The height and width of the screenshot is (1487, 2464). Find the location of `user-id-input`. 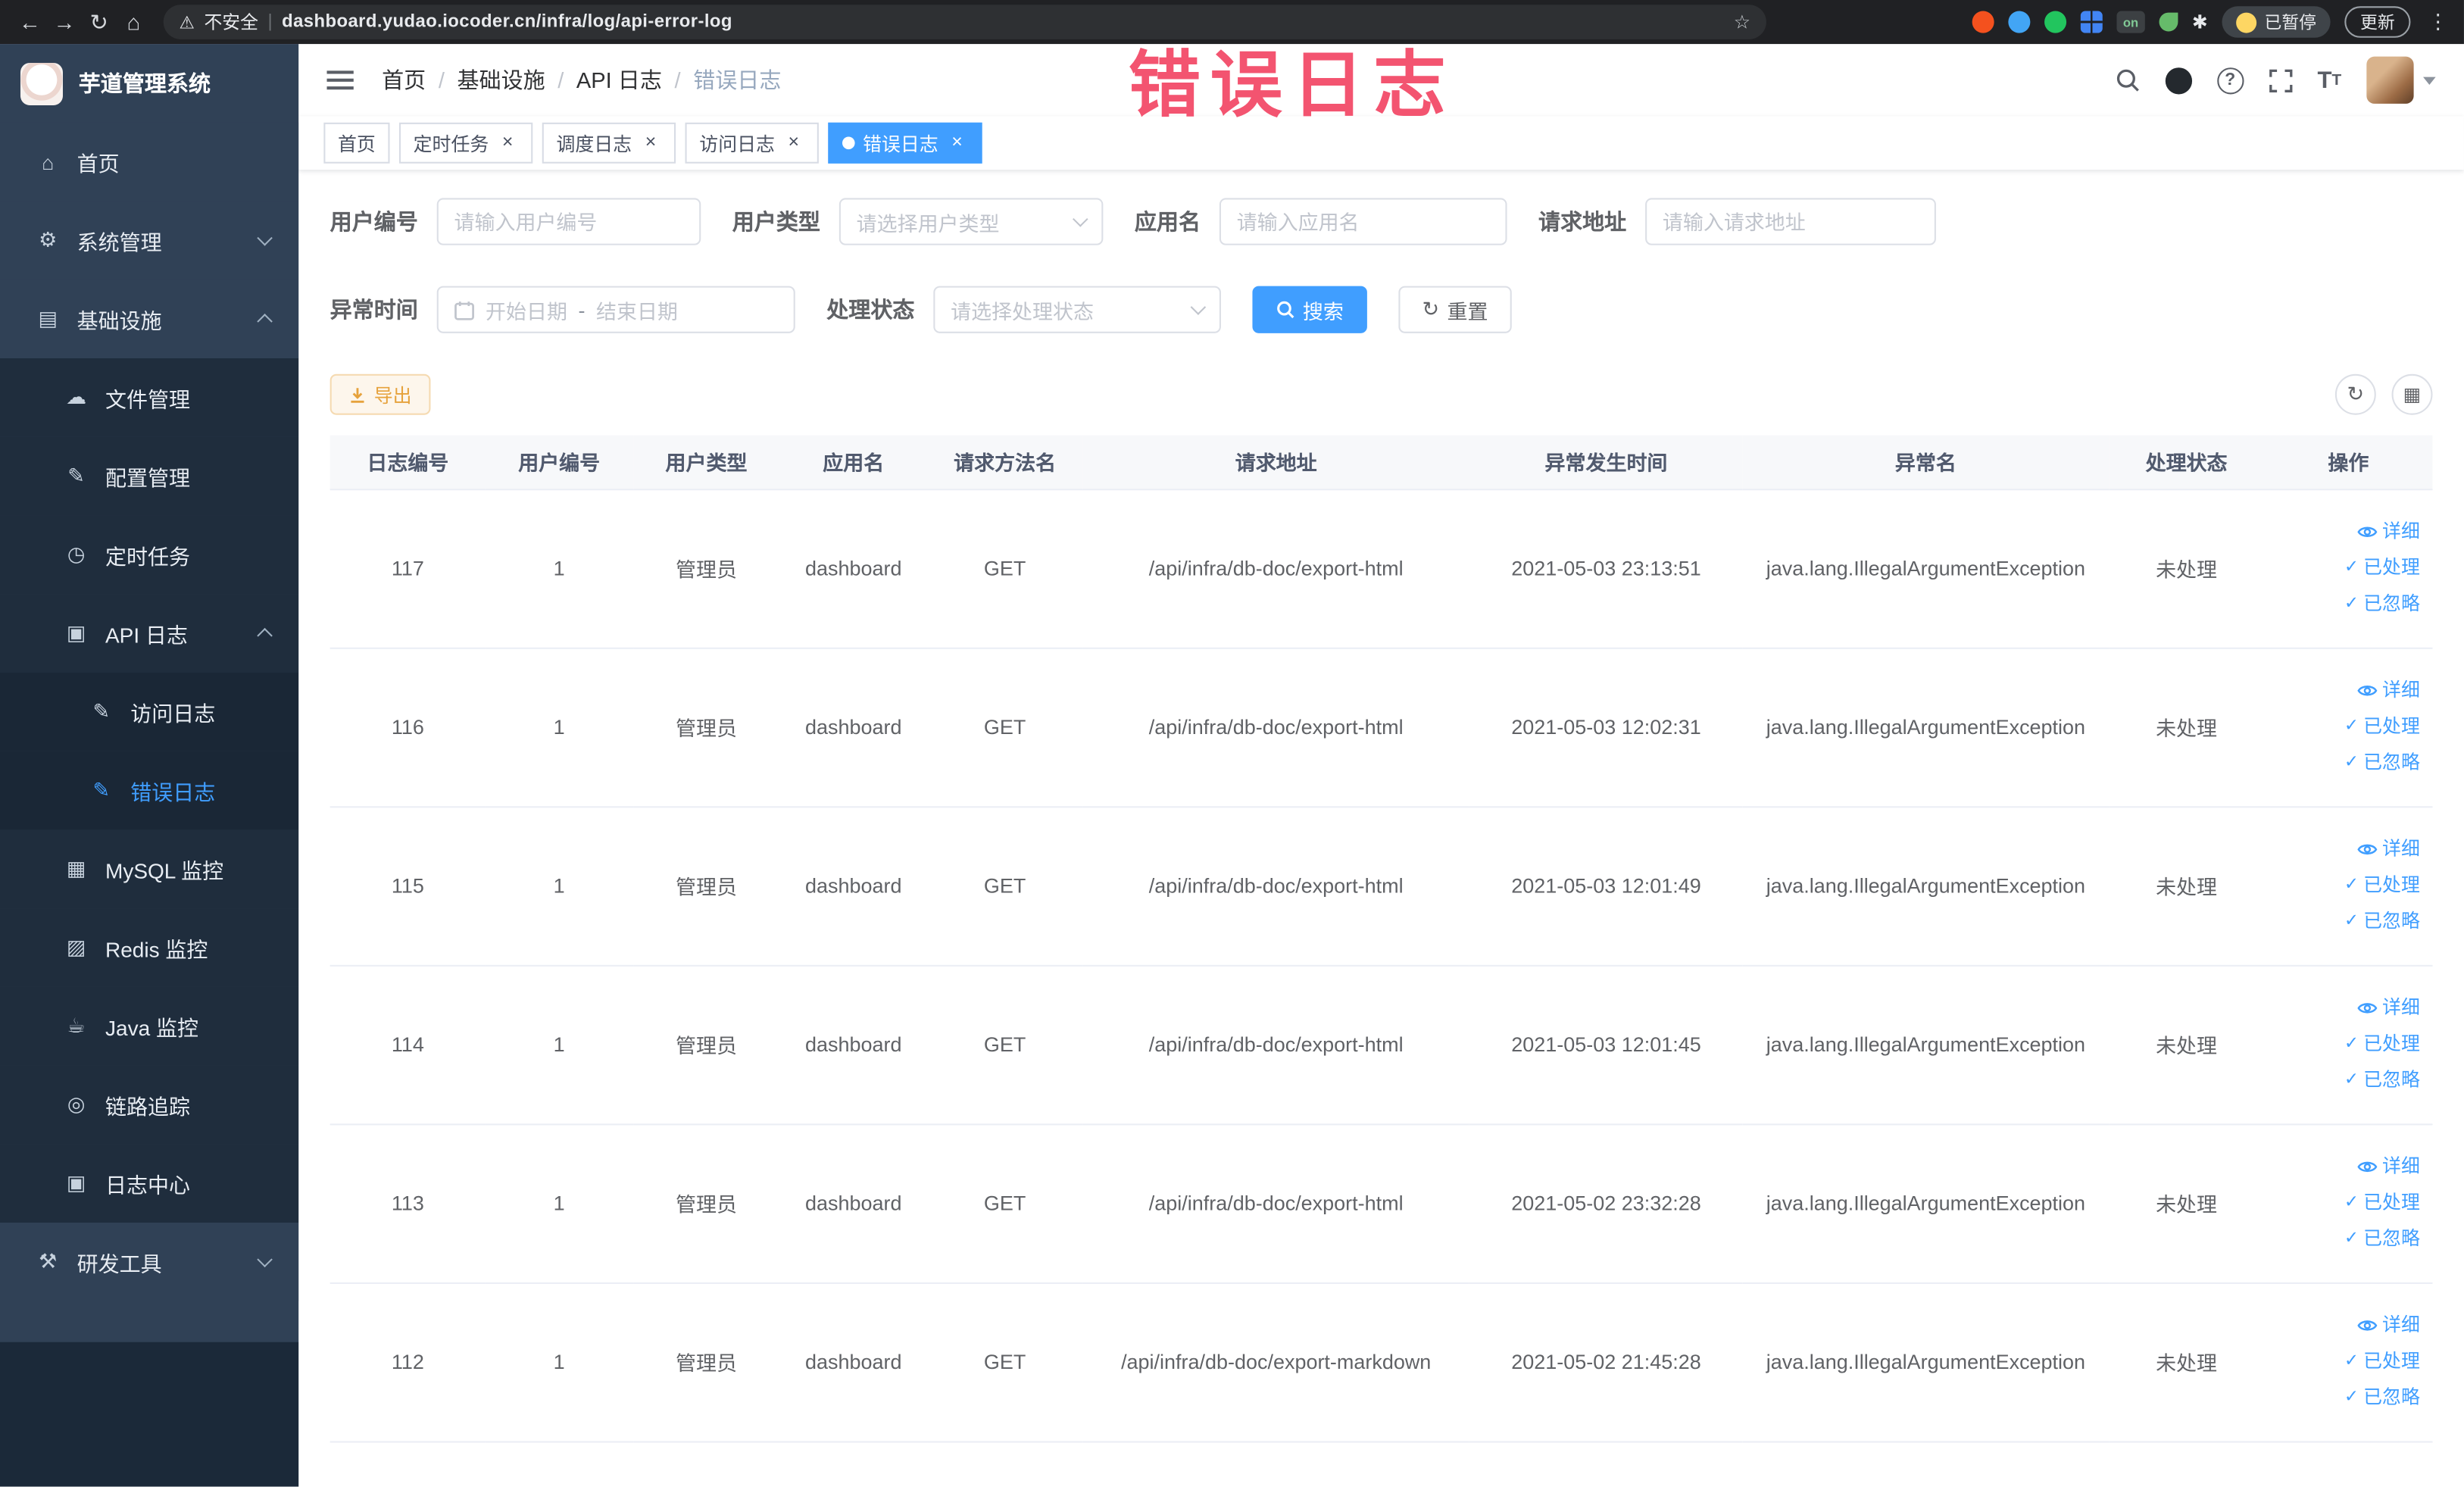

user-id-input is located at coordinates (569, 221).